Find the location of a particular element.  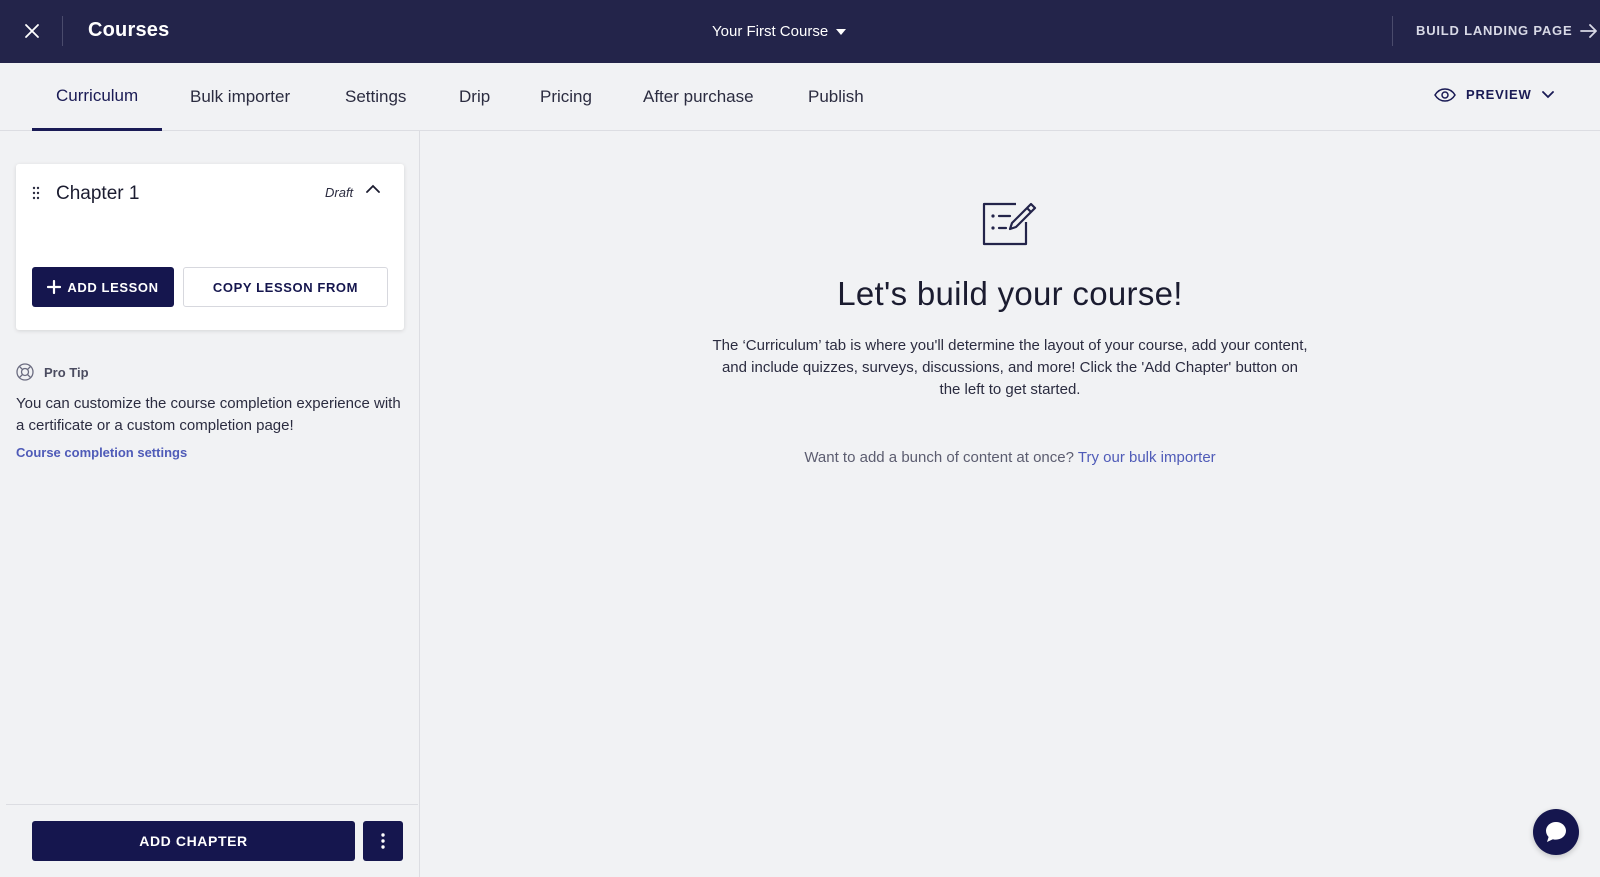

course-completion-settings-link: Course completion settings is located at coordinates (101, 452).